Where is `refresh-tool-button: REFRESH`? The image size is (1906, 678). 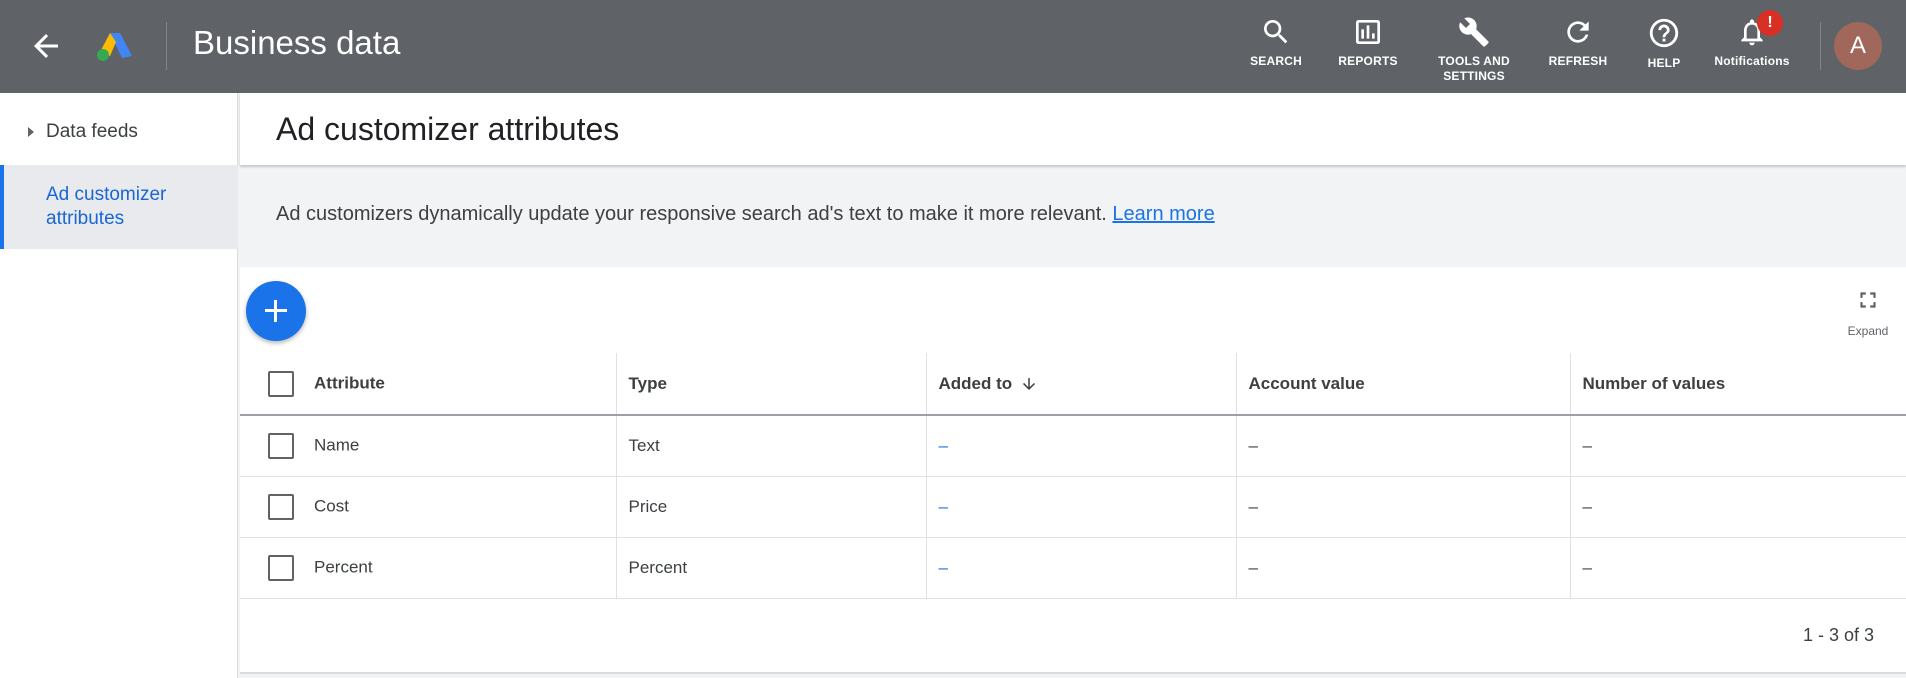 refresh-tool-button: REFRESH is located at coordinates (1578, 42).